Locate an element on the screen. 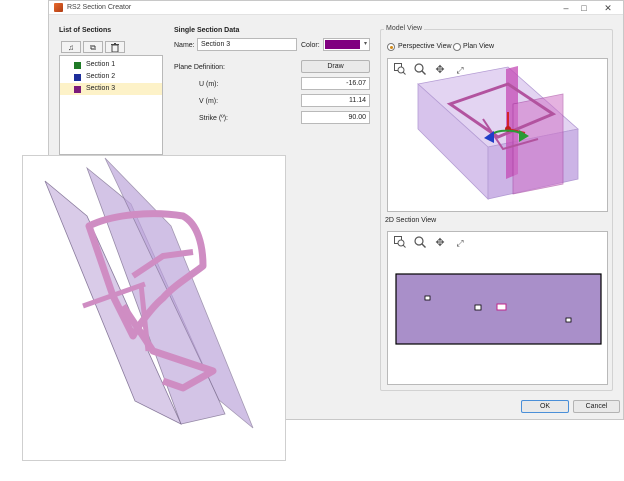  perspective-viewport: ✥ ⤢ is located at coordinates (497, 135).